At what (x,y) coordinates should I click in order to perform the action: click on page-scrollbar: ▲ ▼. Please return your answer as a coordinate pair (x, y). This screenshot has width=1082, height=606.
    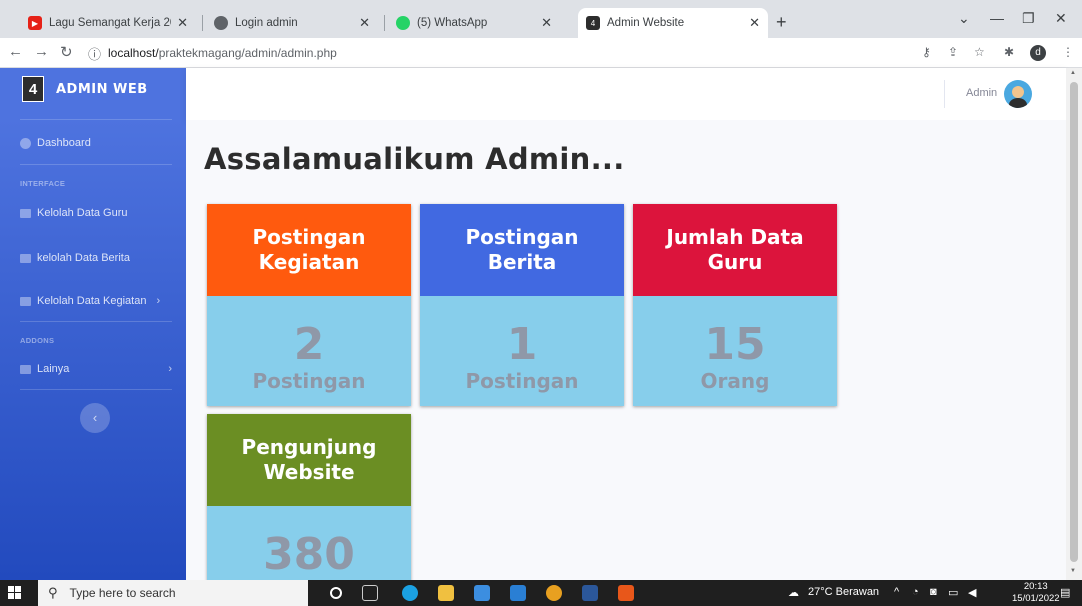
    Looking at the image, I should click on (1074, 324).